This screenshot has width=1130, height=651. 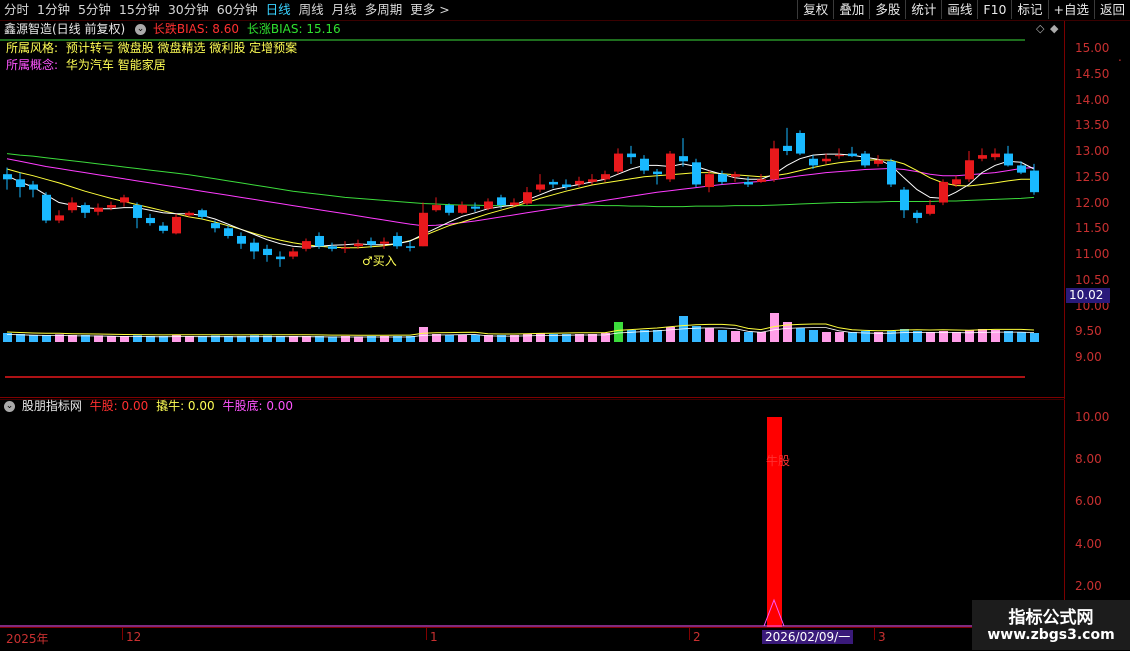 I want to click on price-tick-label: 10.50, so click(x=1092, y=279).